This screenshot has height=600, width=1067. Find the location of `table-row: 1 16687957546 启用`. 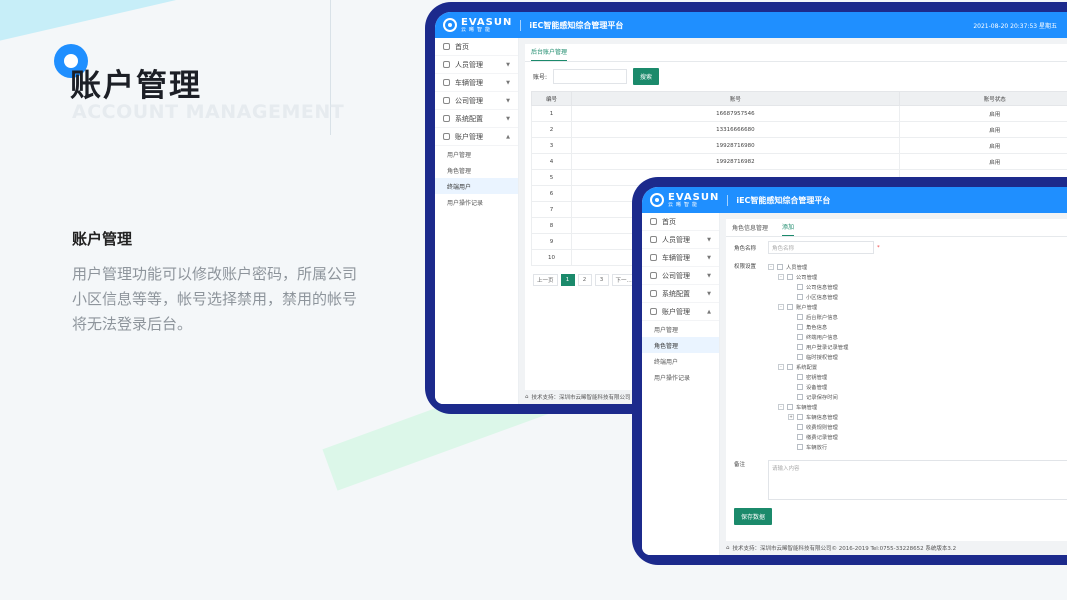

table-row: 1 16687957546 启用 is located at coordinates (799, 113).